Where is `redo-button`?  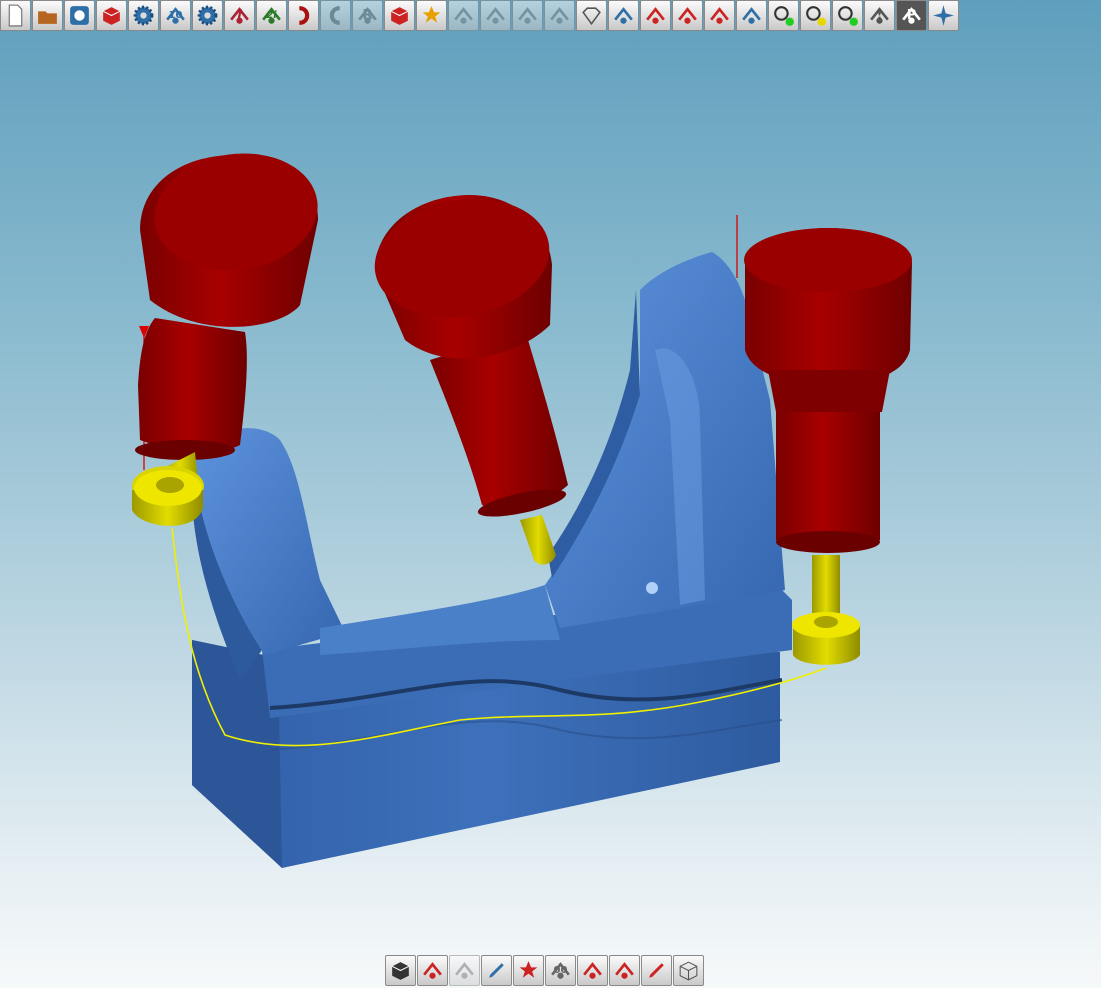
redo-button is located at coordinates (335, 15).